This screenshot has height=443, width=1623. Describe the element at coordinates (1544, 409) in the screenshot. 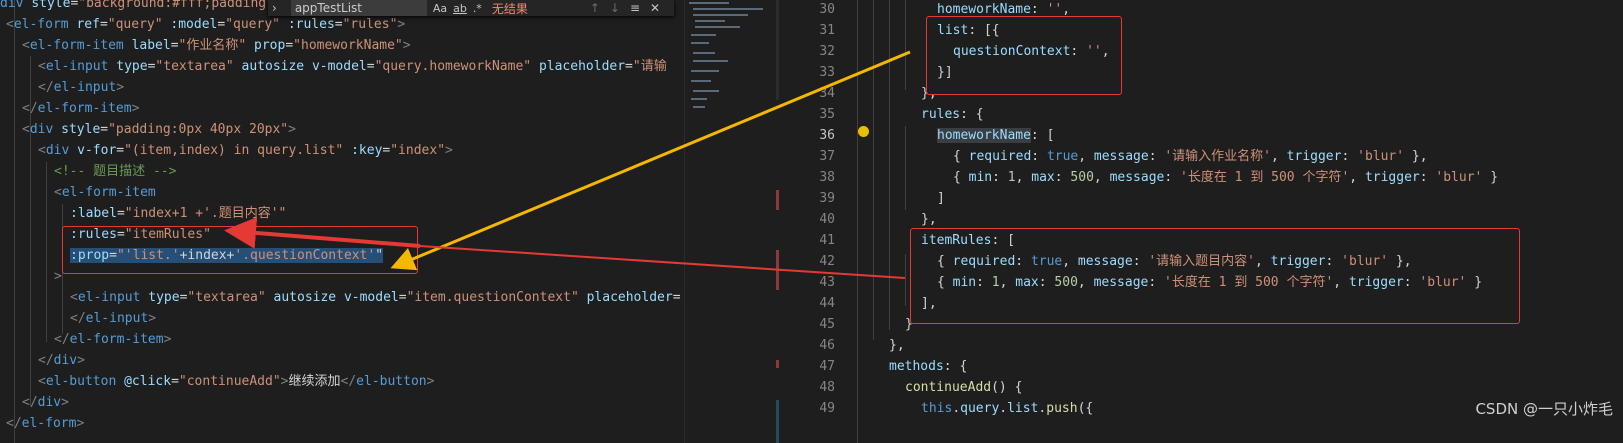

I see `watermark: CSDN @一只小炸毛` at that location.